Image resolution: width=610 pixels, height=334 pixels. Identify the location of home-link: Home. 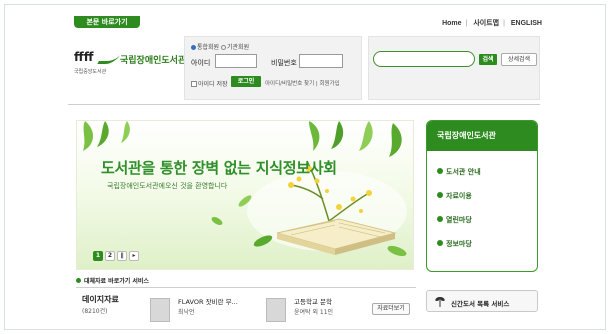
(451, 23).